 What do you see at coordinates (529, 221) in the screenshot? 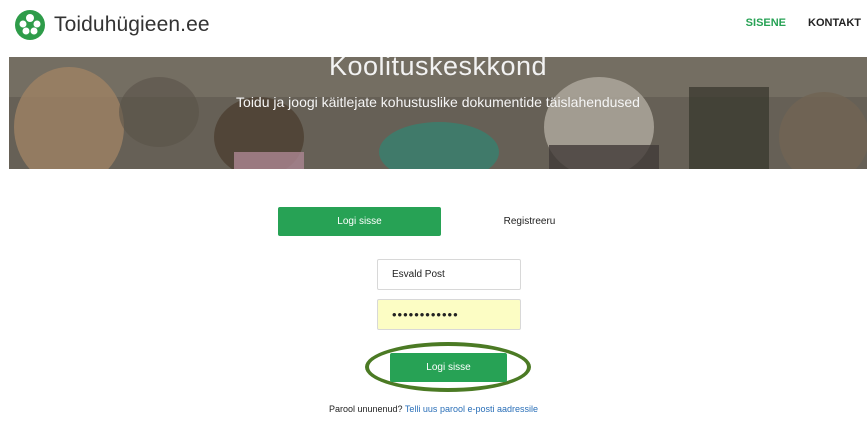
I see `tab-register: Registreeru` at bounding box center [529, 221].